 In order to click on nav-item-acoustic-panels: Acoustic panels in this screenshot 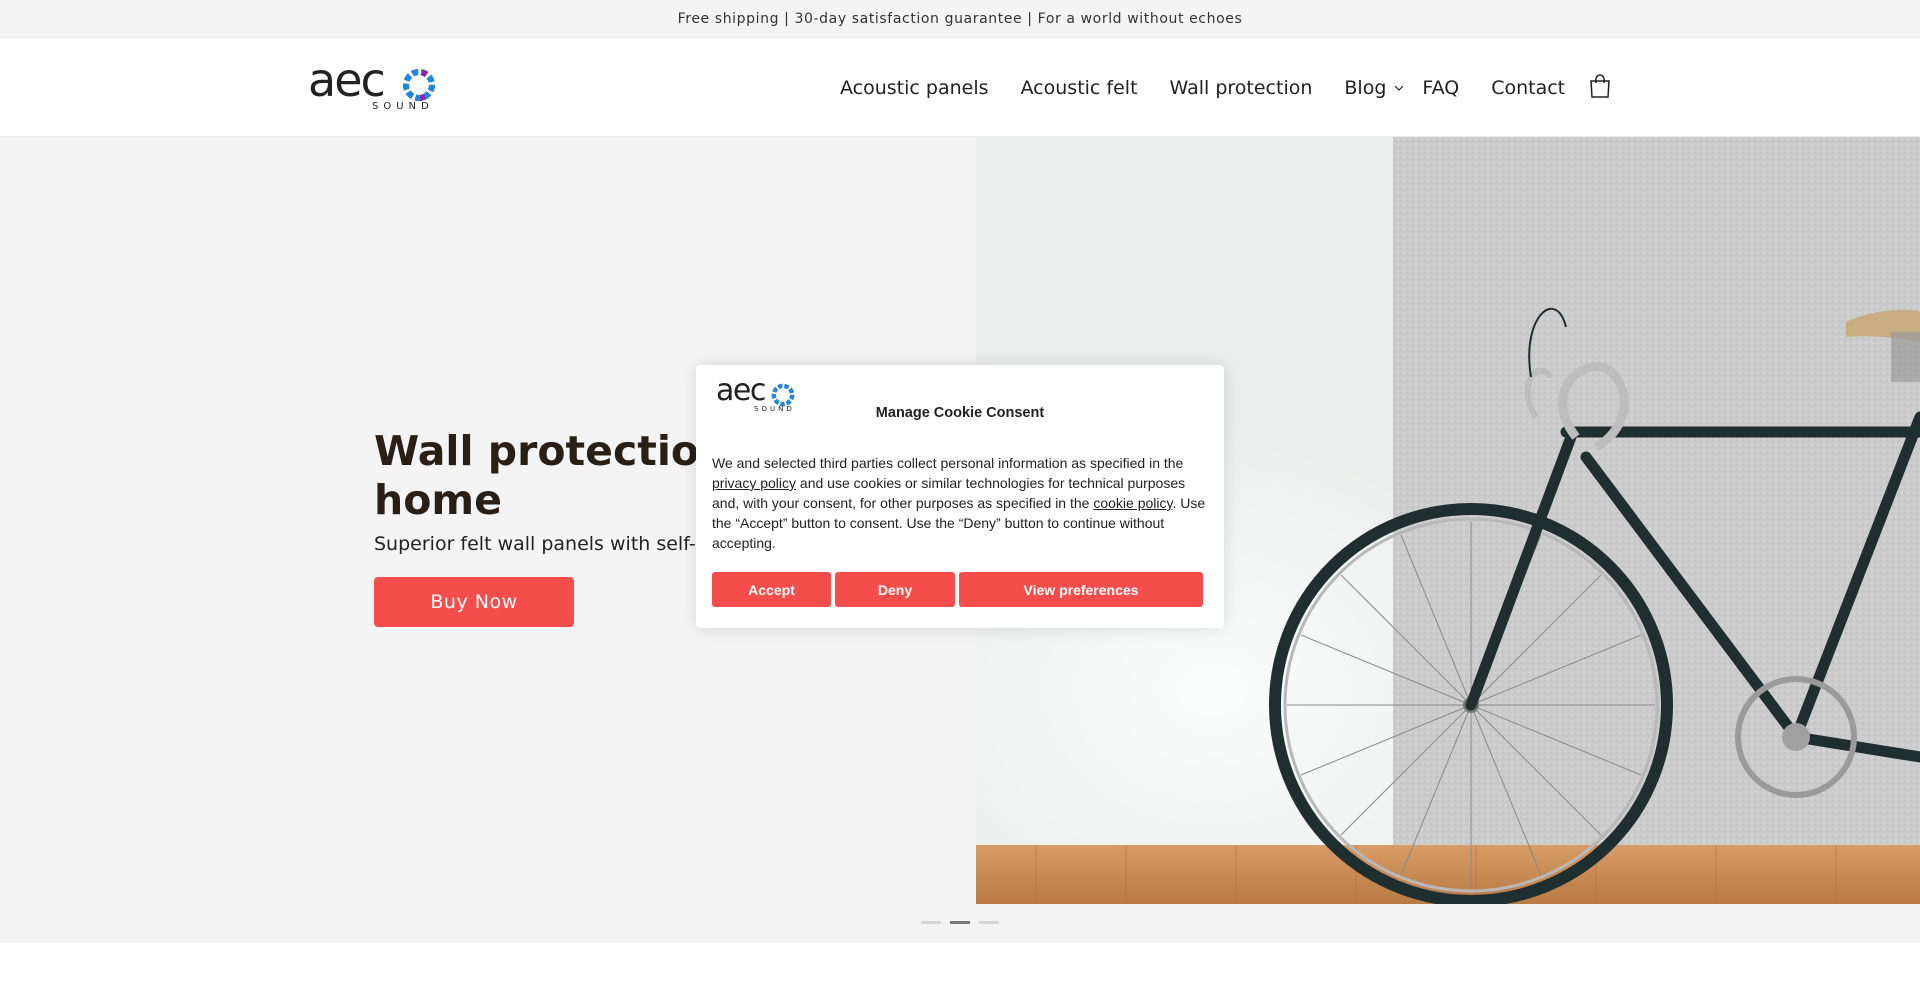, I will do `click(914, 88)`.